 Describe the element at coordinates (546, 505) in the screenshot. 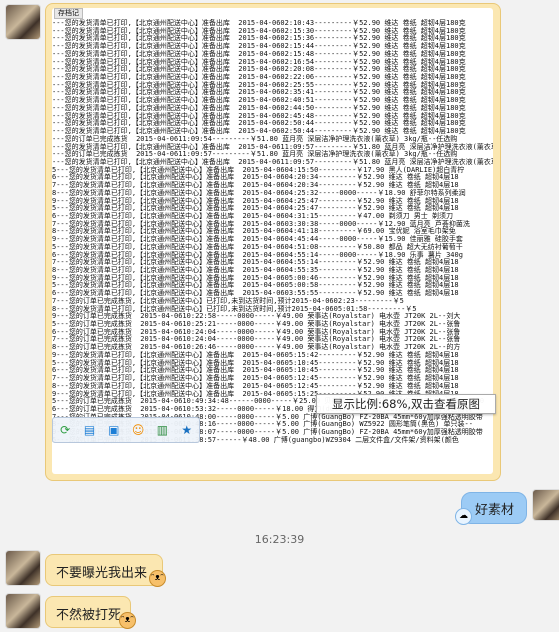

I see `self-avatar` at that location.